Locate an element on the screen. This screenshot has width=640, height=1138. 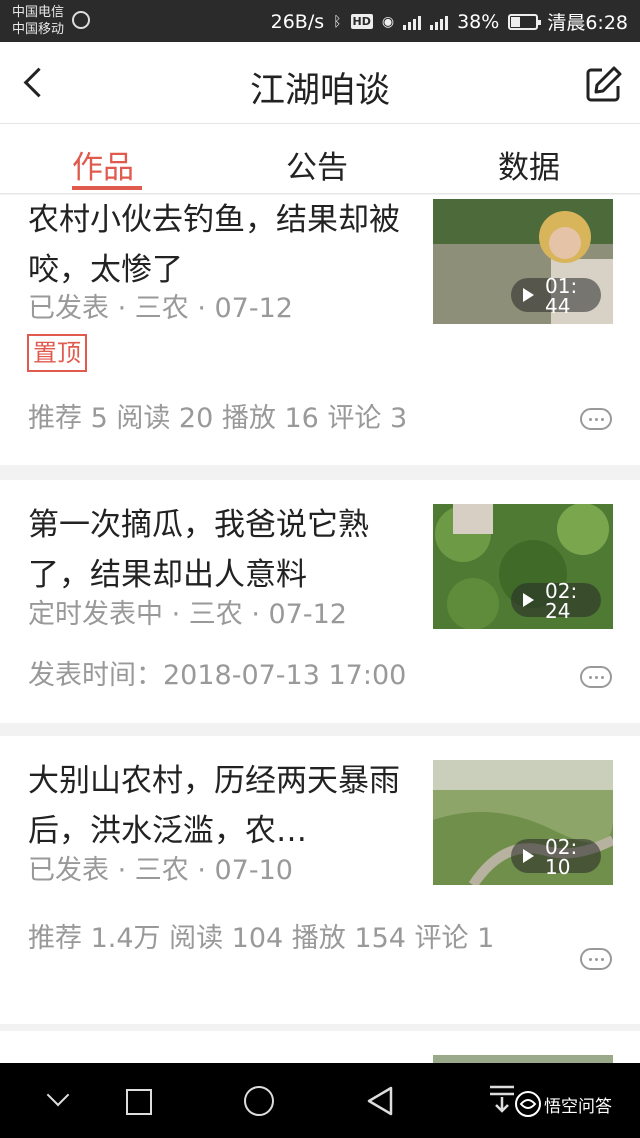
status-bar: 中国电信 中国移动 26B/s ᛒ HD ◉ 38% 清晨6:28 is located at coordinates (320, 21).